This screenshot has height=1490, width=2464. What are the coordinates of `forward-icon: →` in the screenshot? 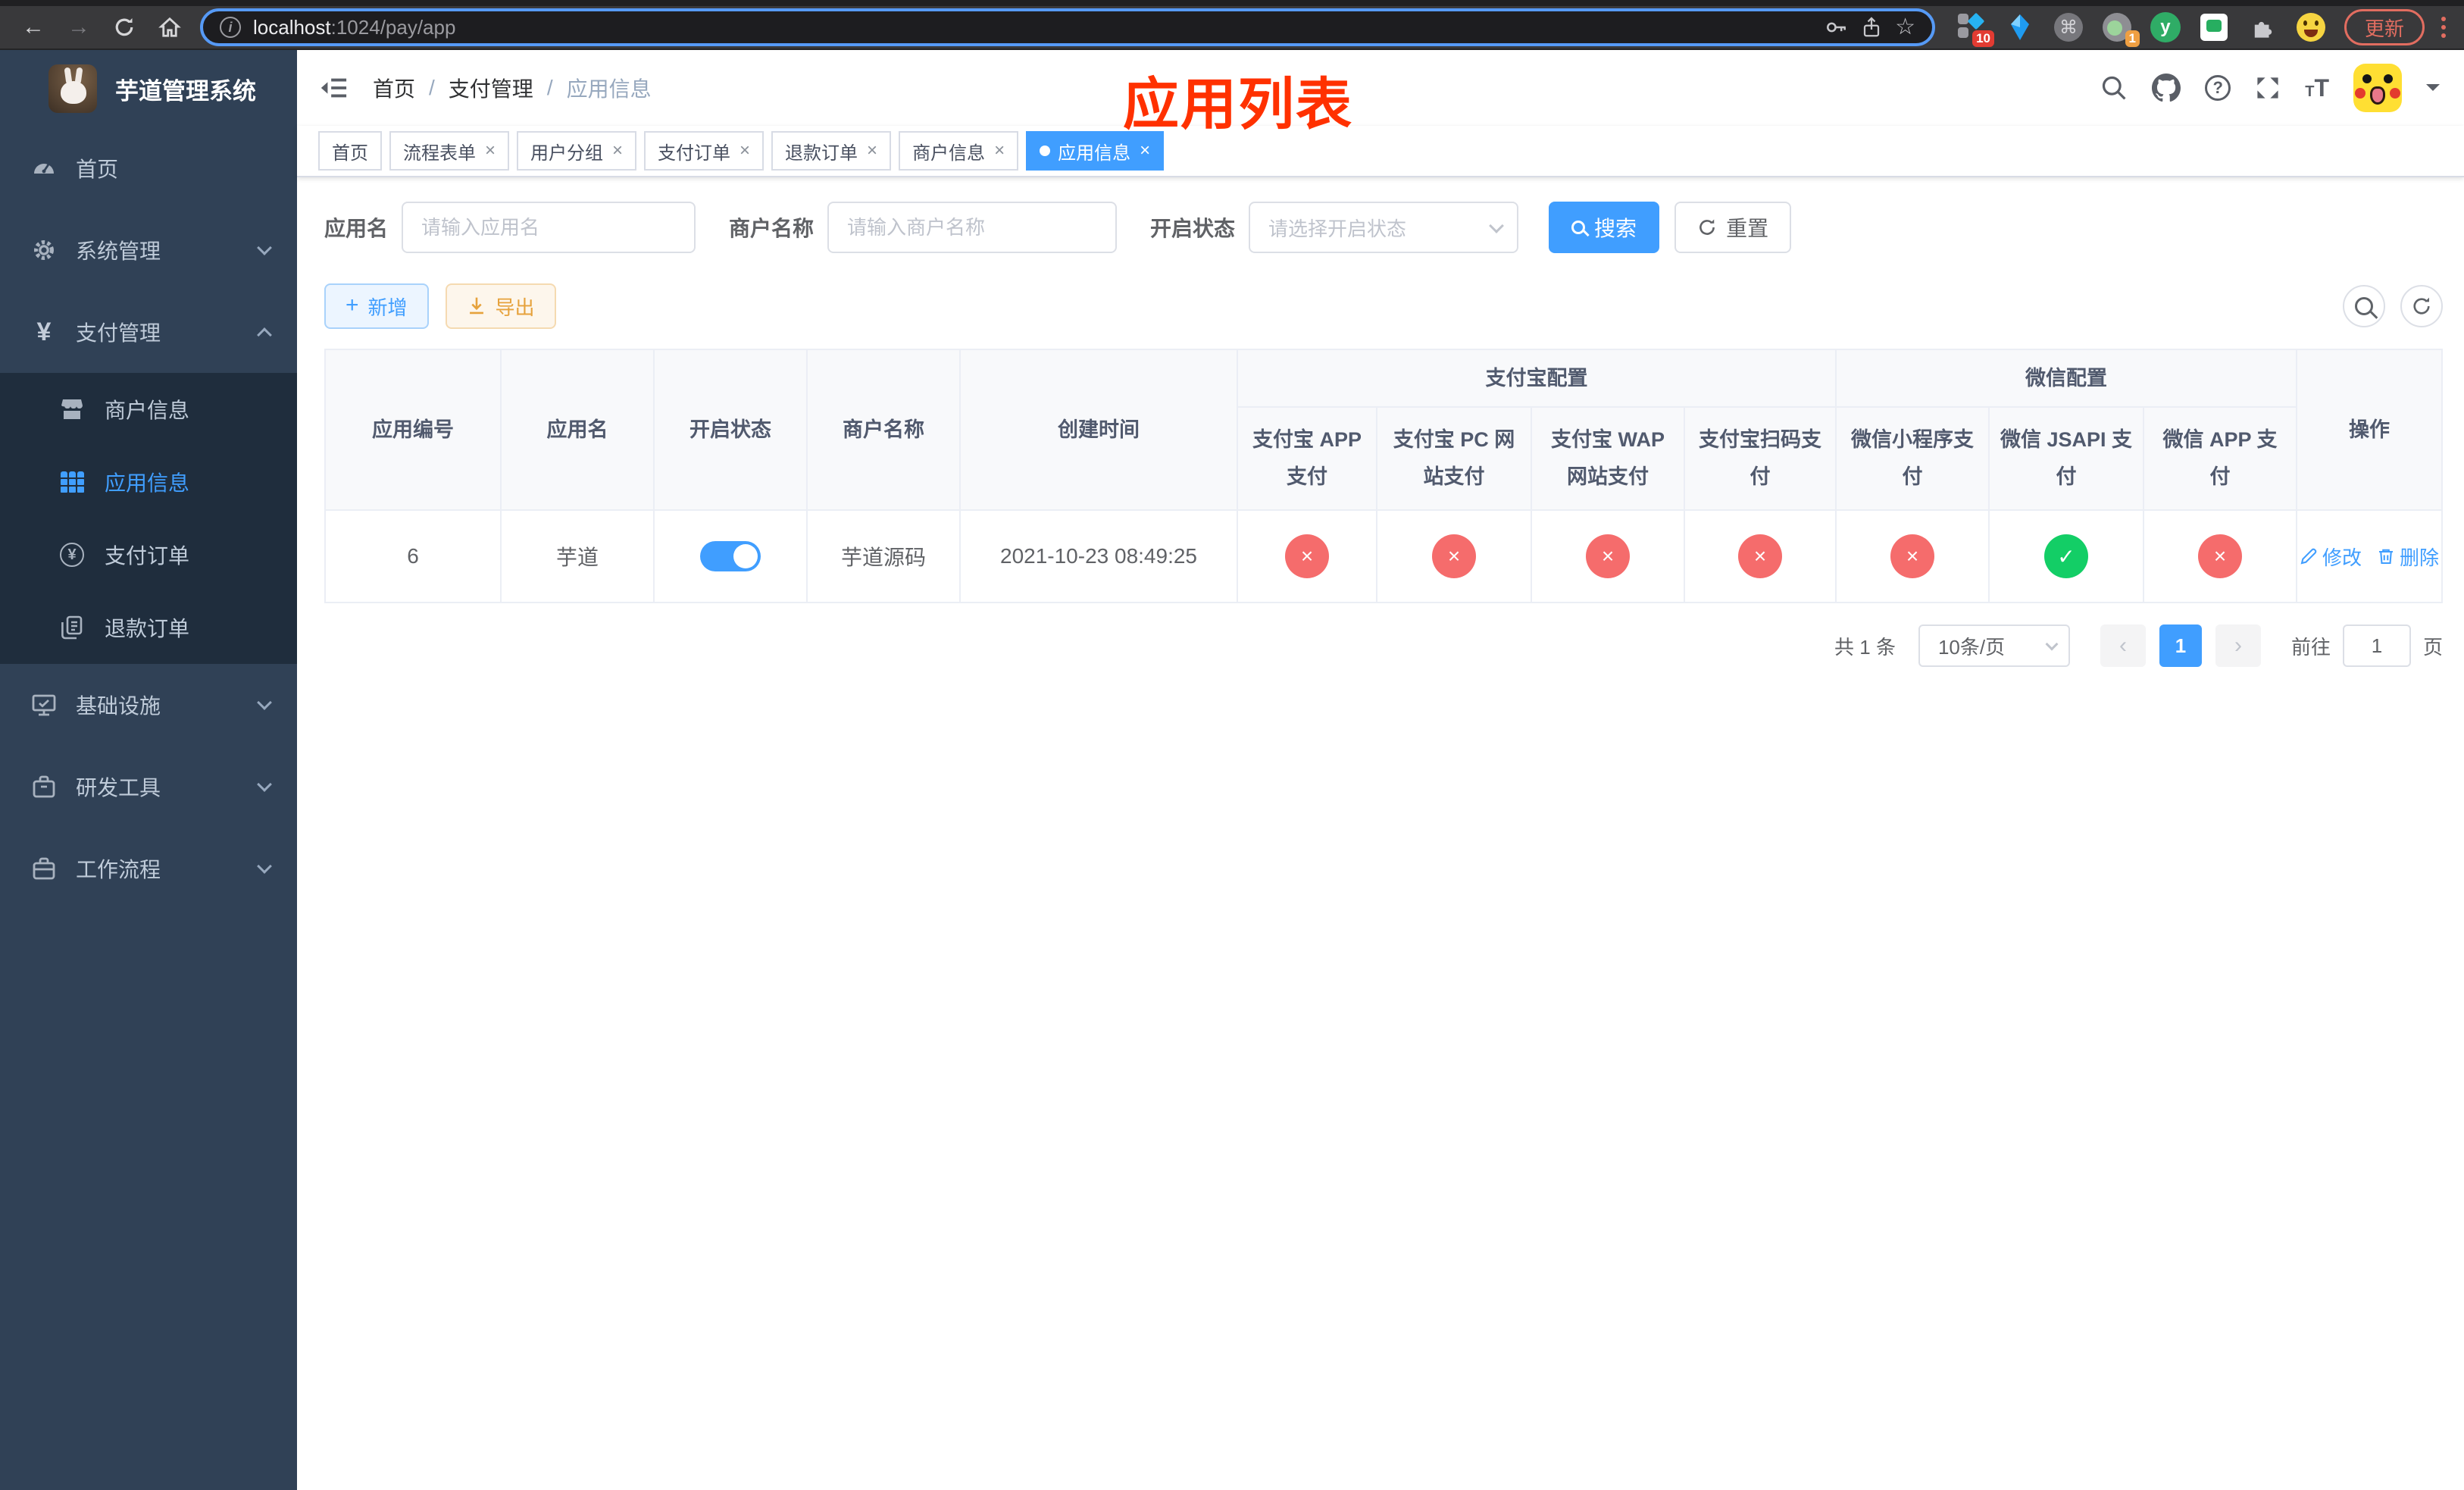 It's located at (79, 27).